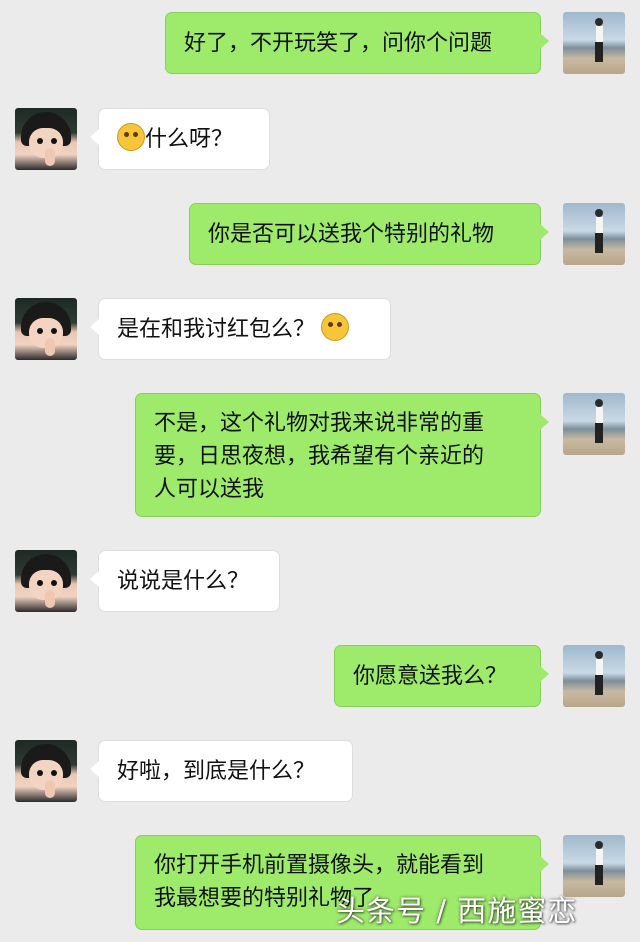 This screenshot has height=942, width=640. What do you see at coordinates (189, 139) in the screenshot?
I see `message-text: 什么呀？` at bounding box center [189, 139].